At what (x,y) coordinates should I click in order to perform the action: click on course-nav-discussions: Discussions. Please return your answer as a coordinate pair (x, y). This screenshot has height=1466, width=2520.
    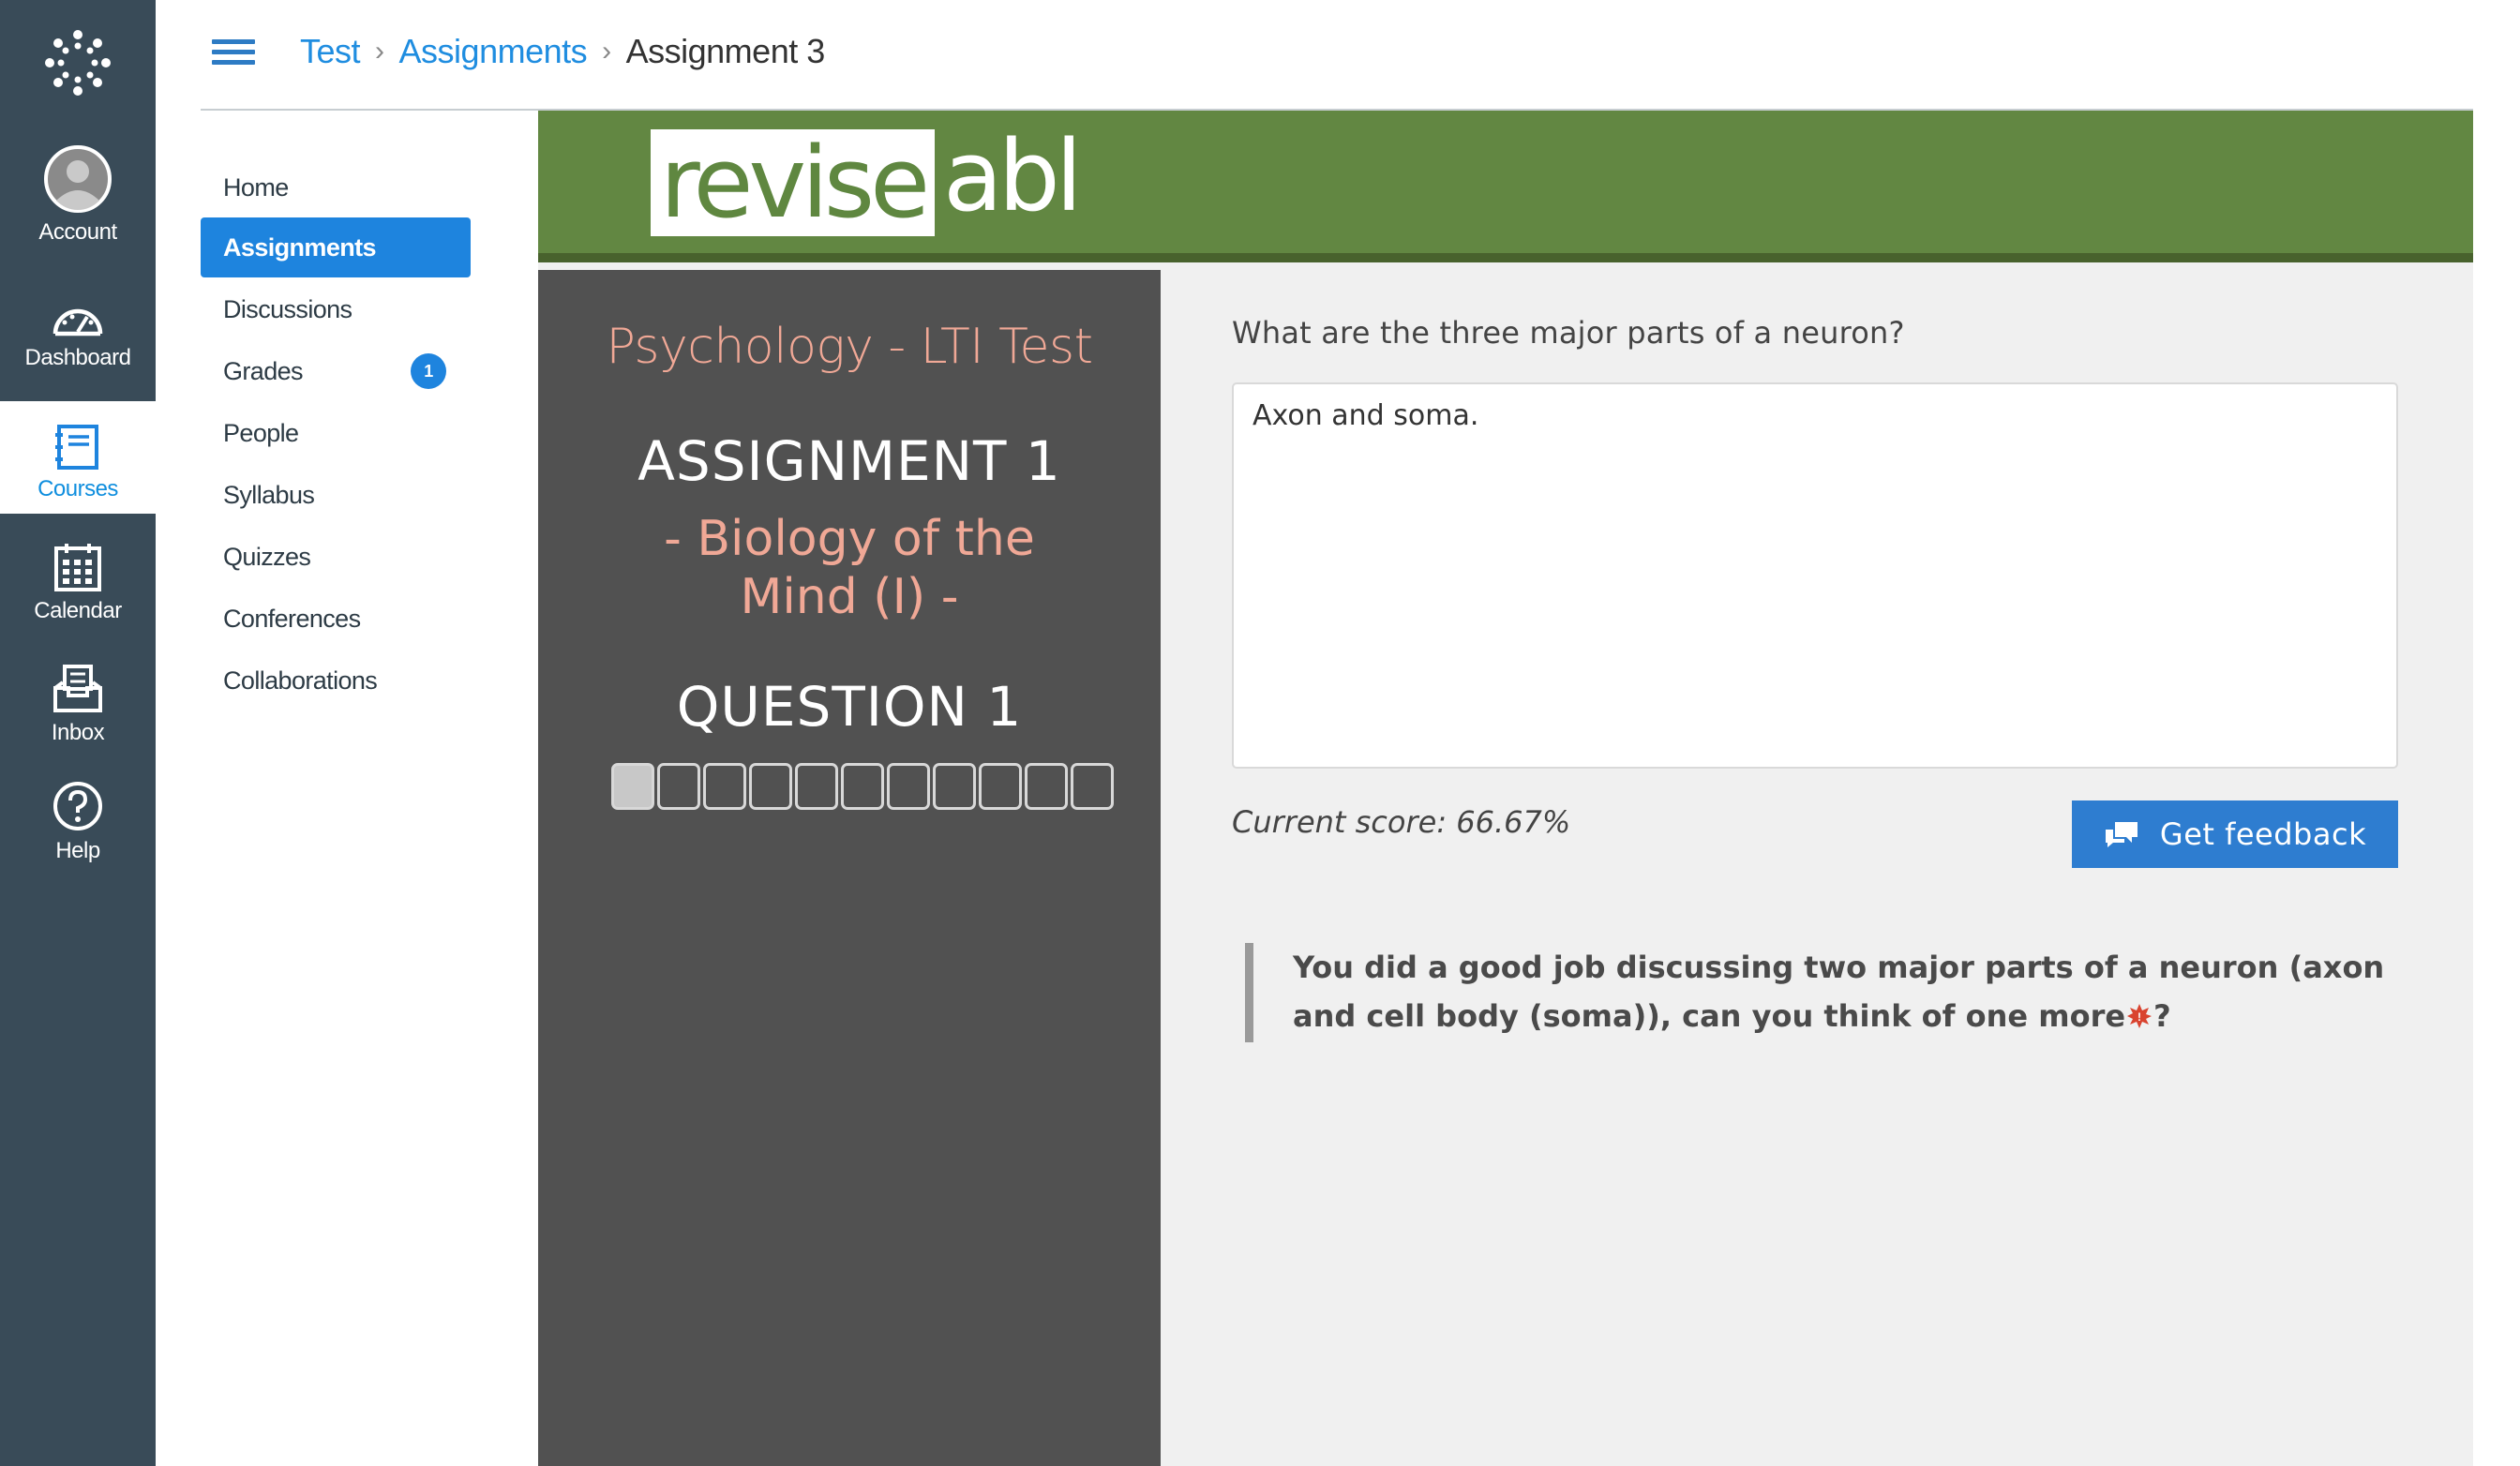
    Looking at the image, I should click on (336, 309).